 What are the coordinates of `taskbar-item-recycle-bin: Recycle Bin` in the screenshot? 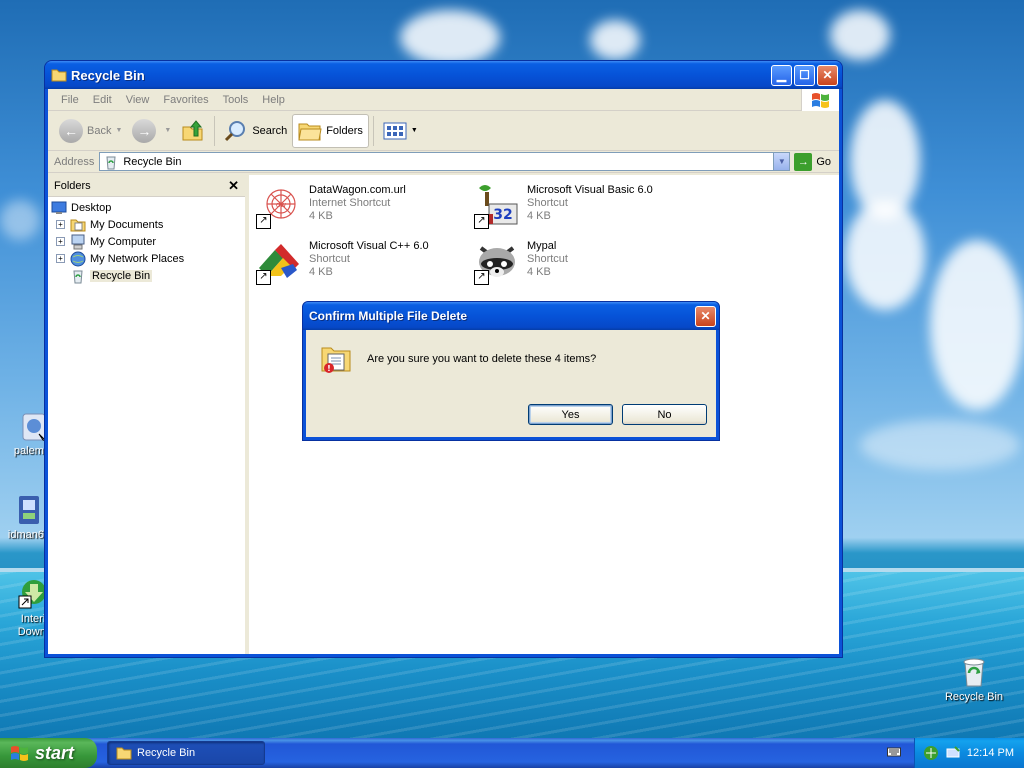 It's located at (186, 753).